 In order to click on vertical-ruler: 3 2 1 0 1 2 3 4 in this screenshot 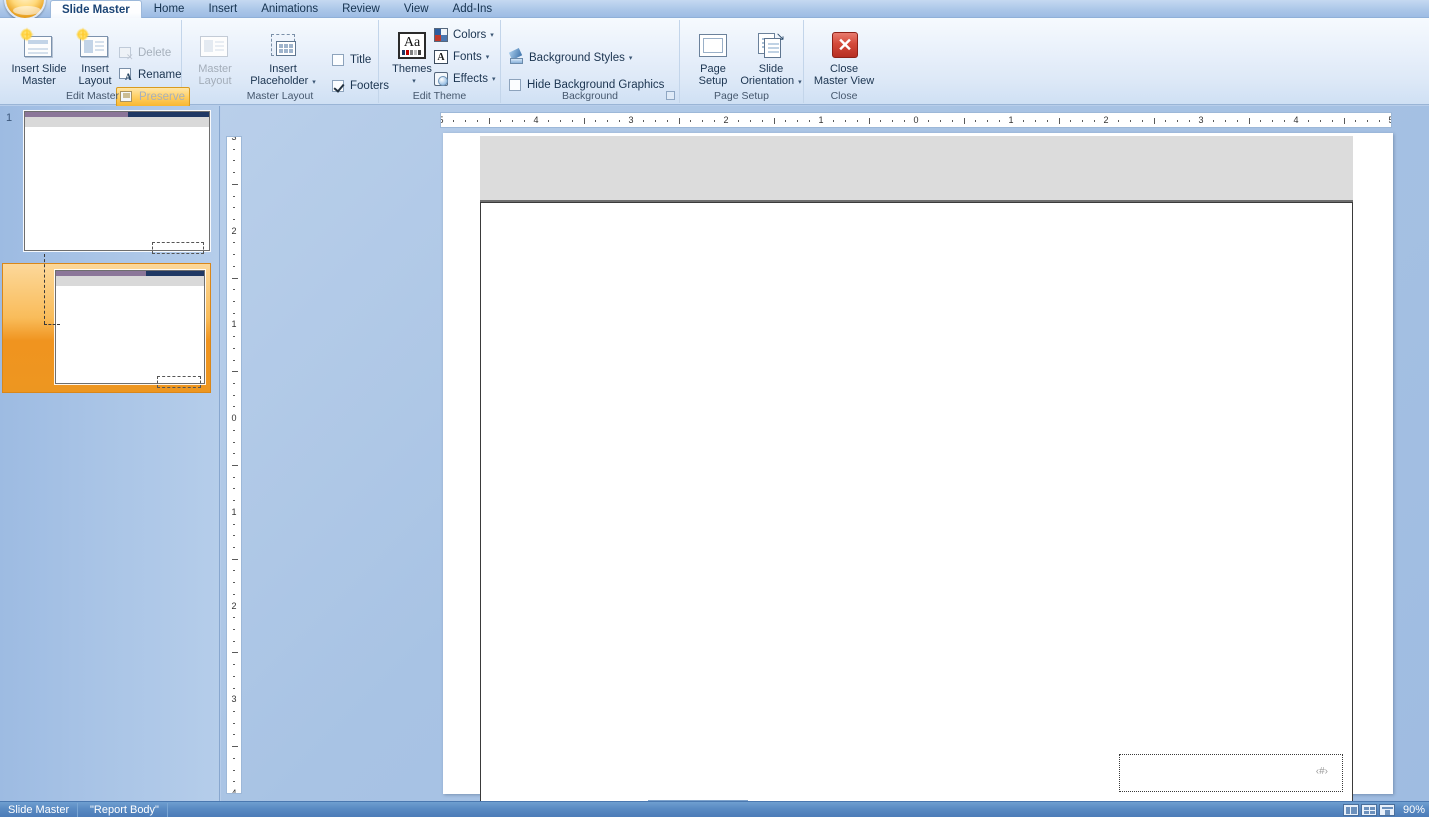, I will do `click(234, 465)`.